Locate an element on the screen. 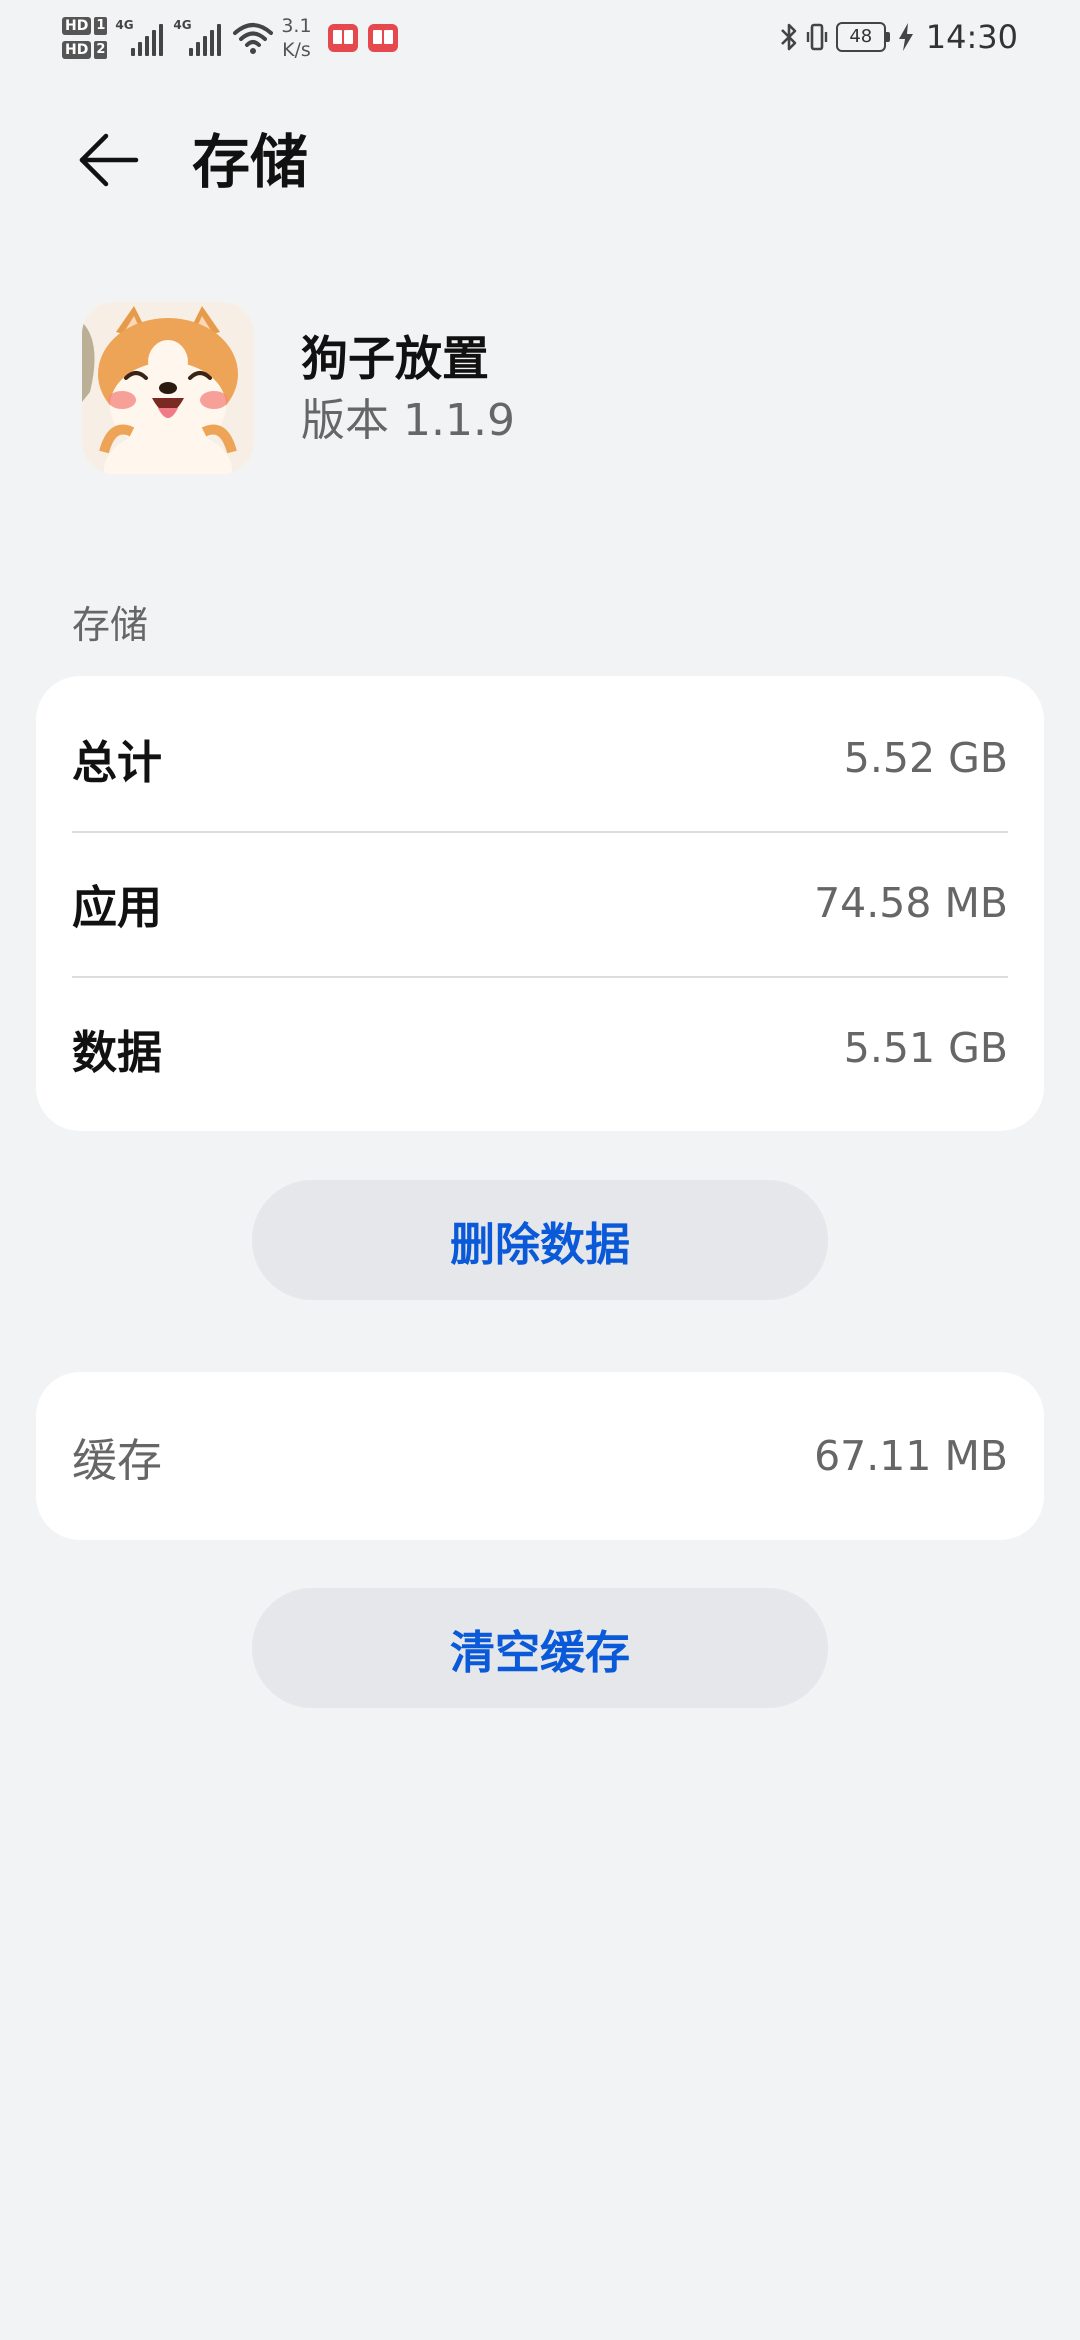 This screenshot has width=1080, height=2340. storage-row-label: 总计 is located at coordinates (117, 762).